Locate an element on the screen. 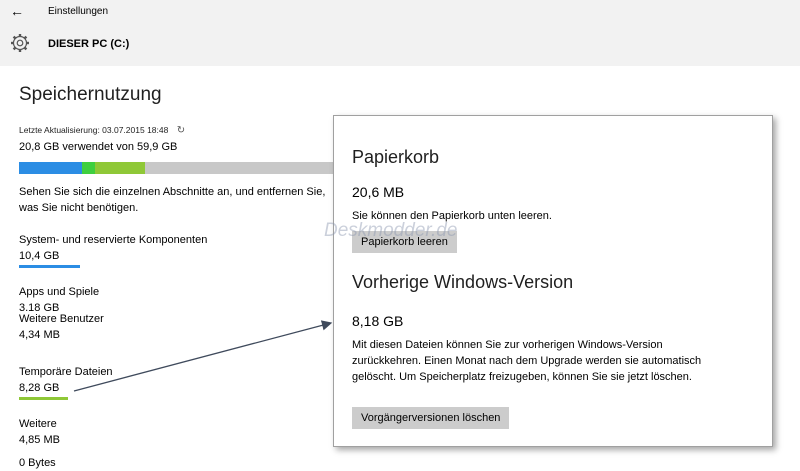 The height and width of the screenshot is (471, 800). watermark: Deskmodder.de is located at coordinates (391, 230).